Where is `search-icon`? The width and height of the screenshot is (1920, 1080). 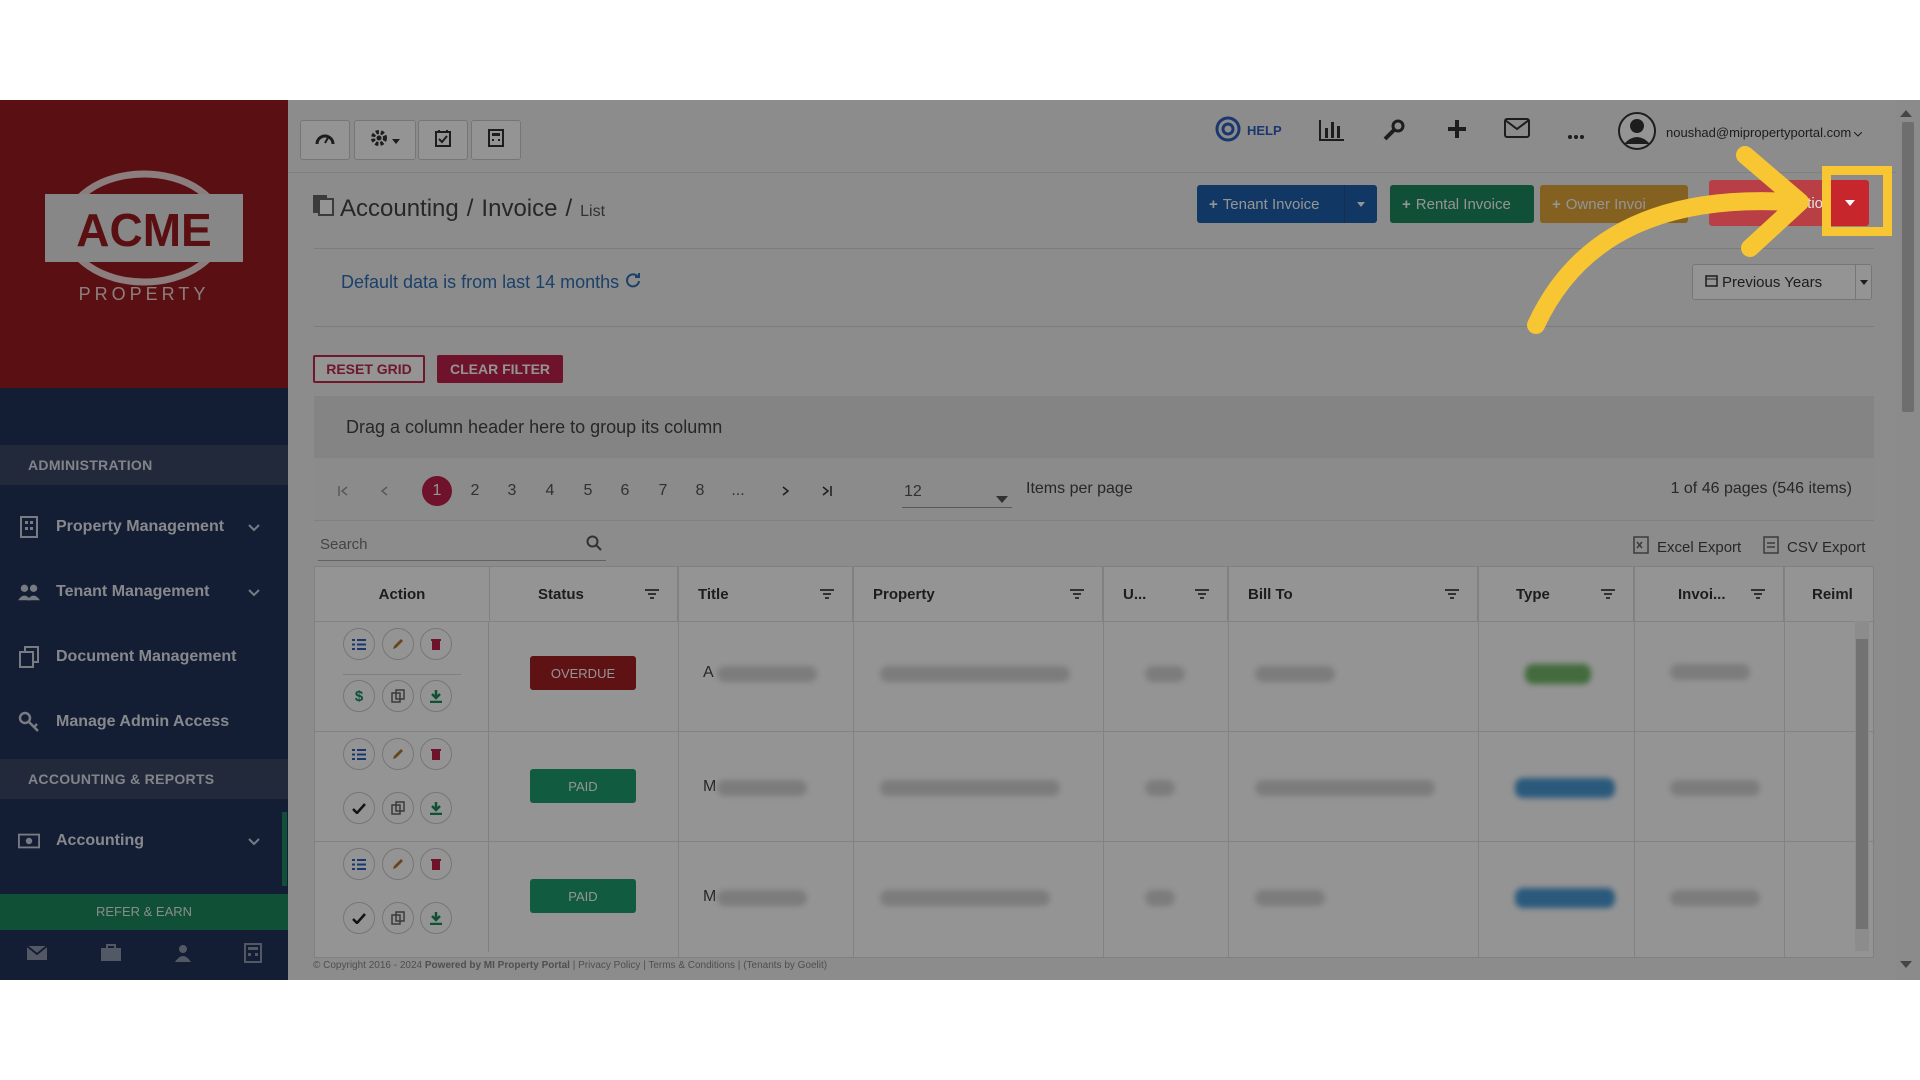 search-icon is located at coordinates (594, 545).